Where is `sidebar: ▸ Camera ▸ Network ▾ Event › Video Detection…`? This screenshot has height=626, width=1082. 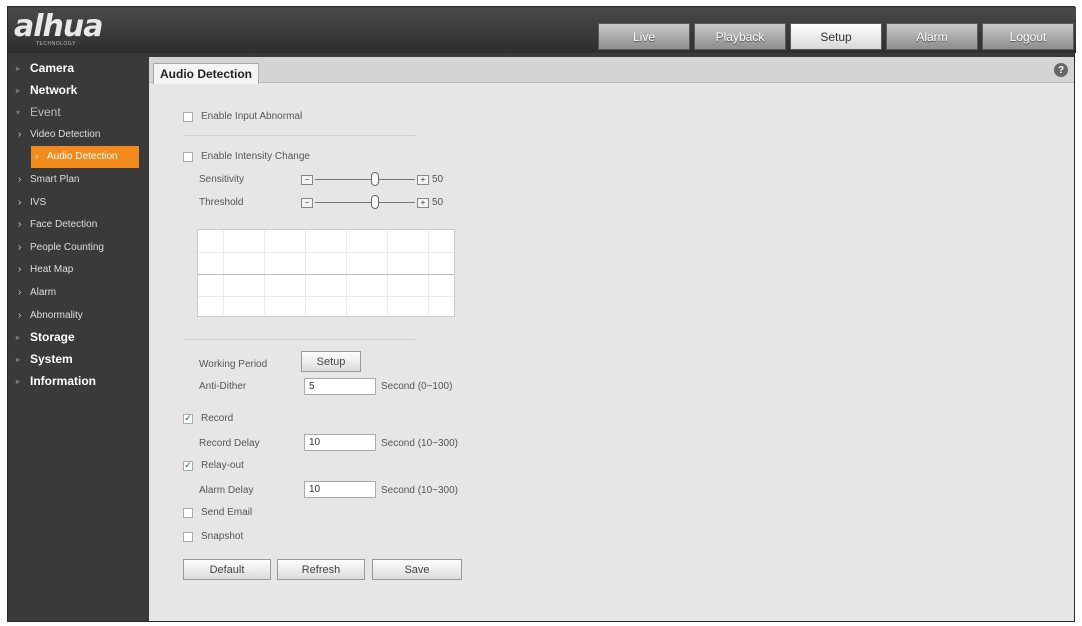 sidebar: ▸ Camera ▸ Network ▾ Event › Video Detection… is located at coordinates (78, 339).